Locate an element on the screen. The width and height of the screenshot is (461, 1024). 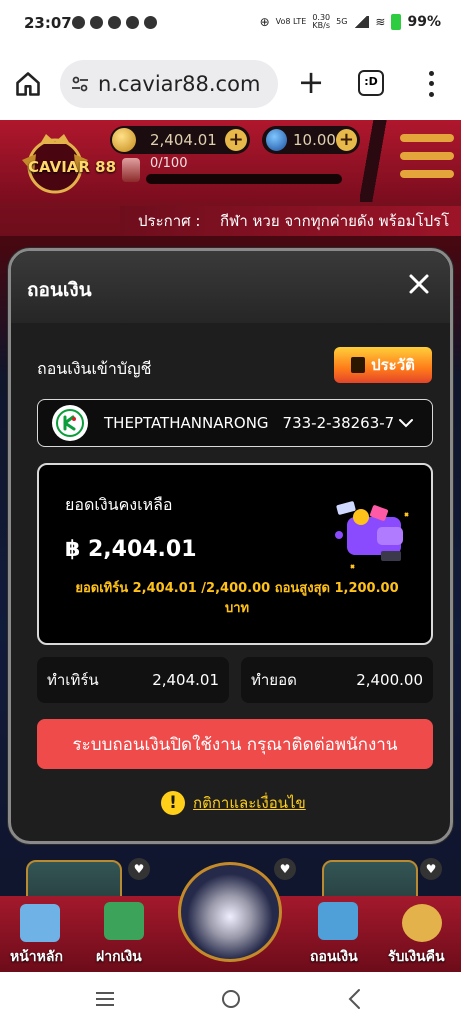
gem-icon is located at coordinates (277, 140).